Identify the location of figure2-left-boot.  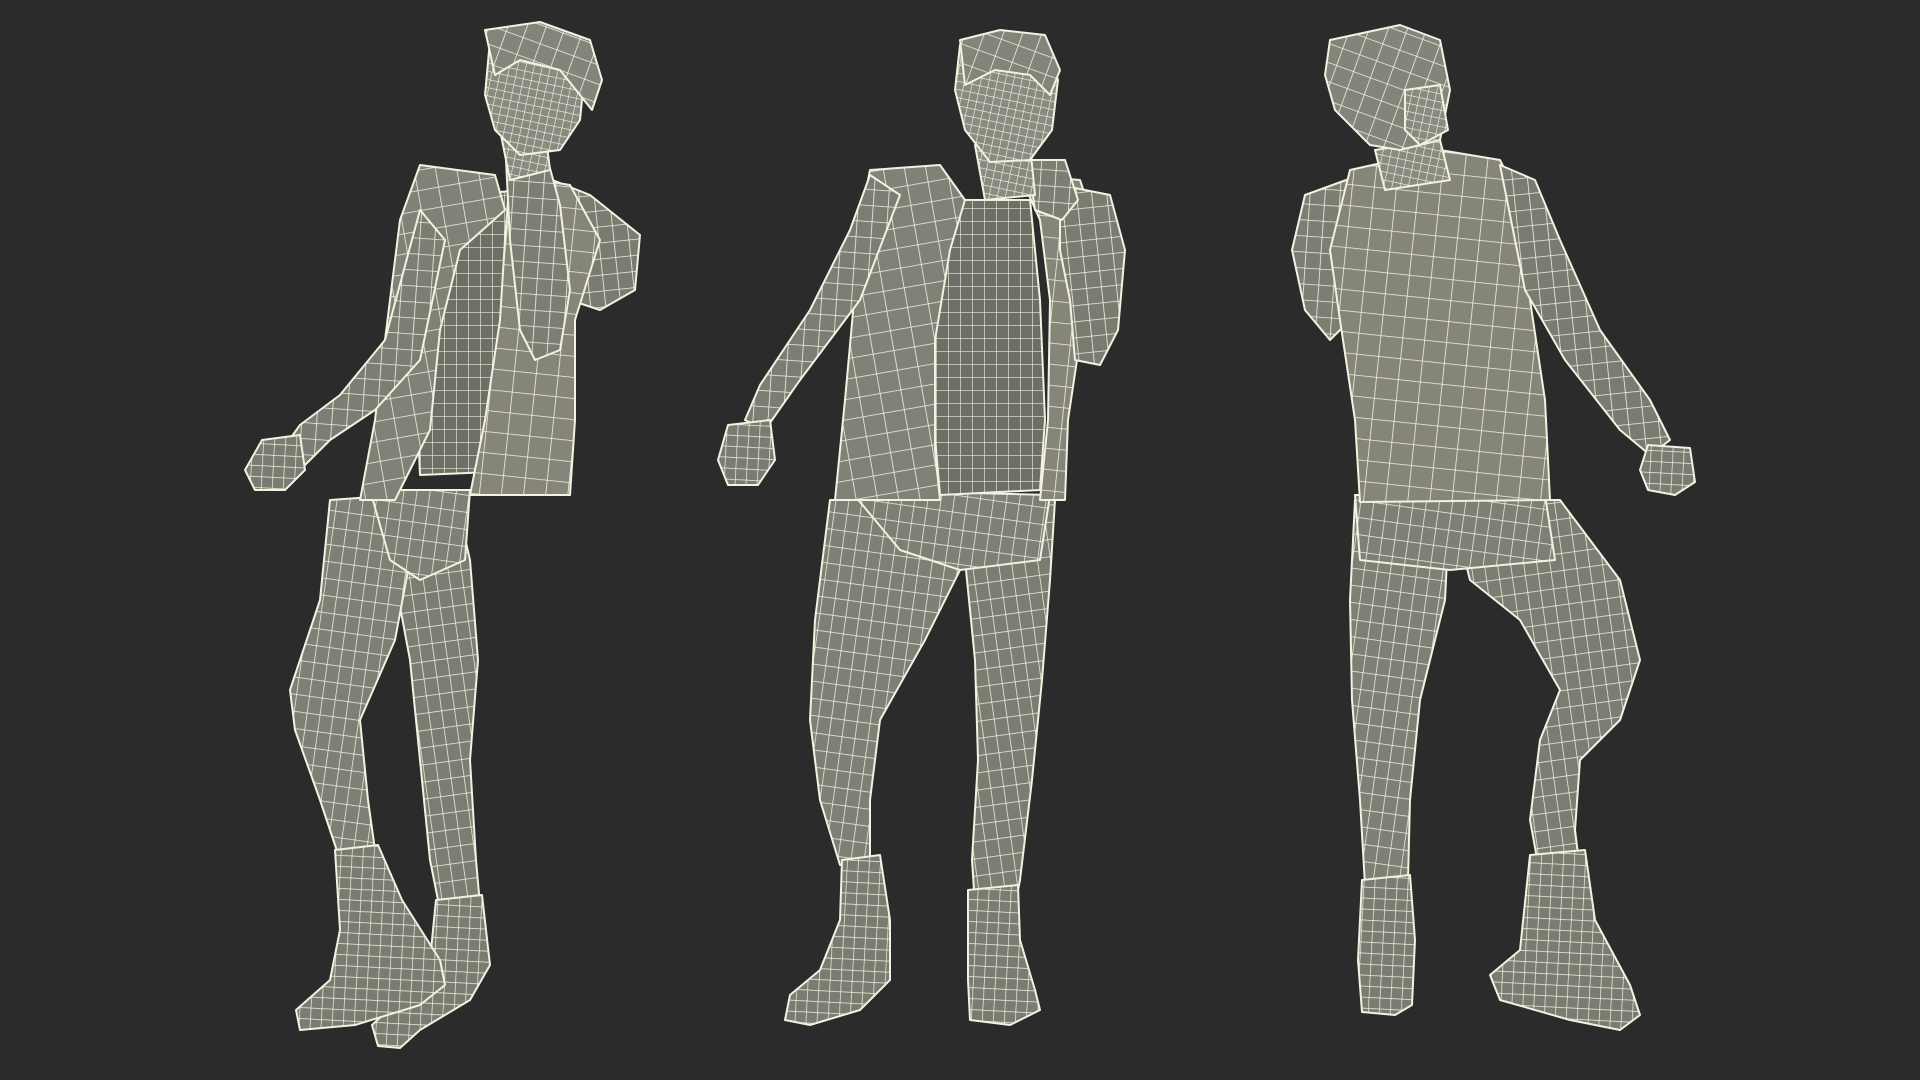
(837, 940).